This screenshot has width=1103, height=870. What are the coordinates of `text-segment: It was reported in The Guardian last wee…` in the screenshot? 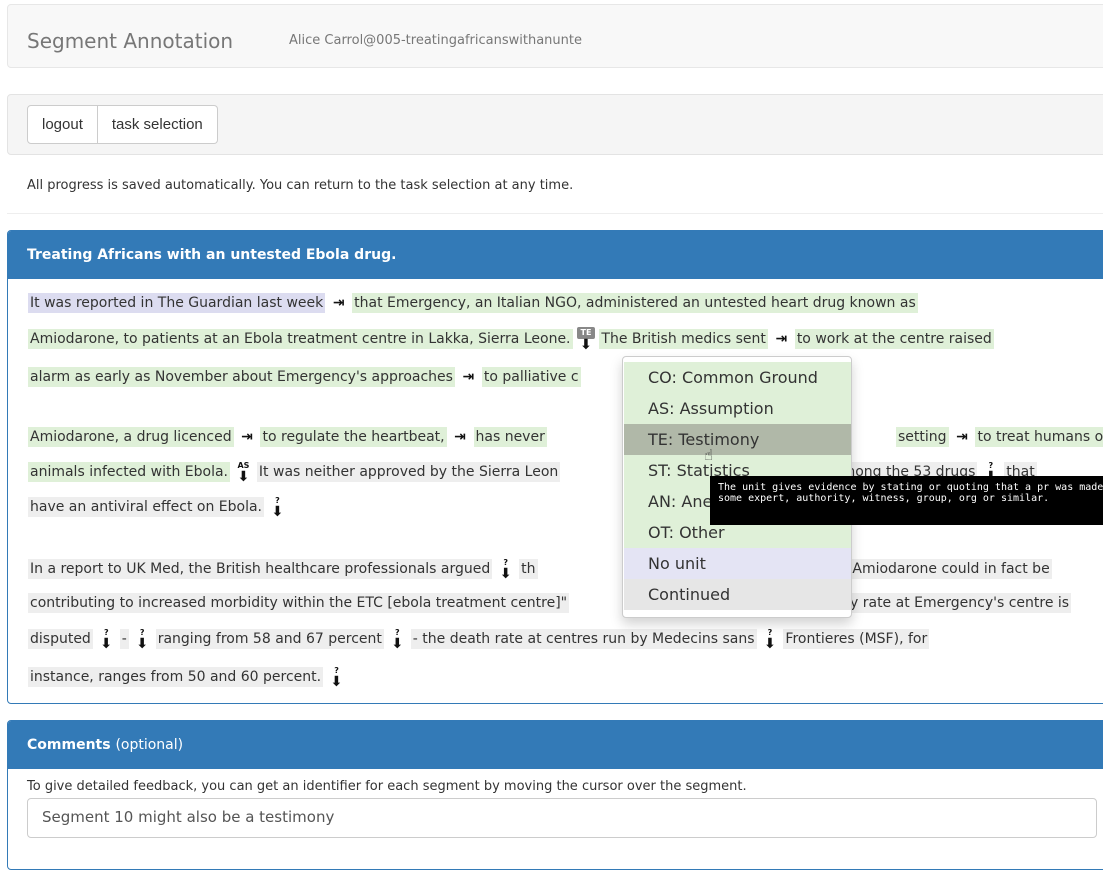 It's located at (177, 303).